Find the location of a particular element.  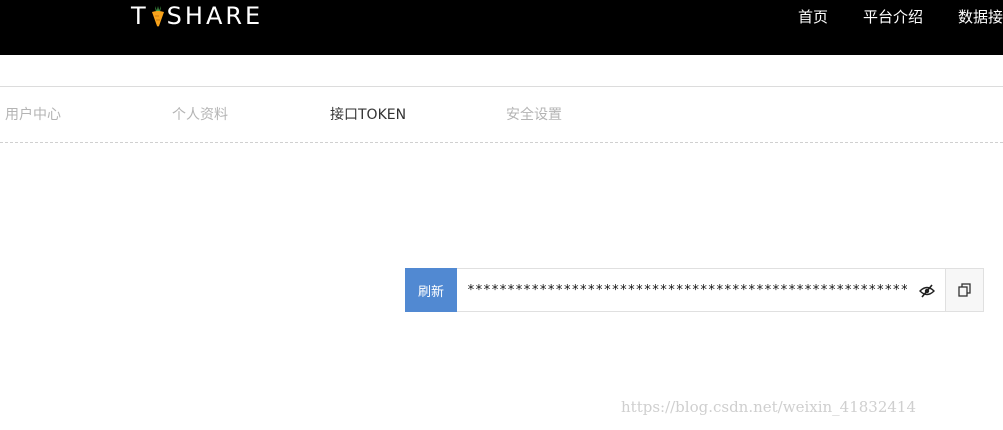

copy-token-button is located at coordinates (965, 290).